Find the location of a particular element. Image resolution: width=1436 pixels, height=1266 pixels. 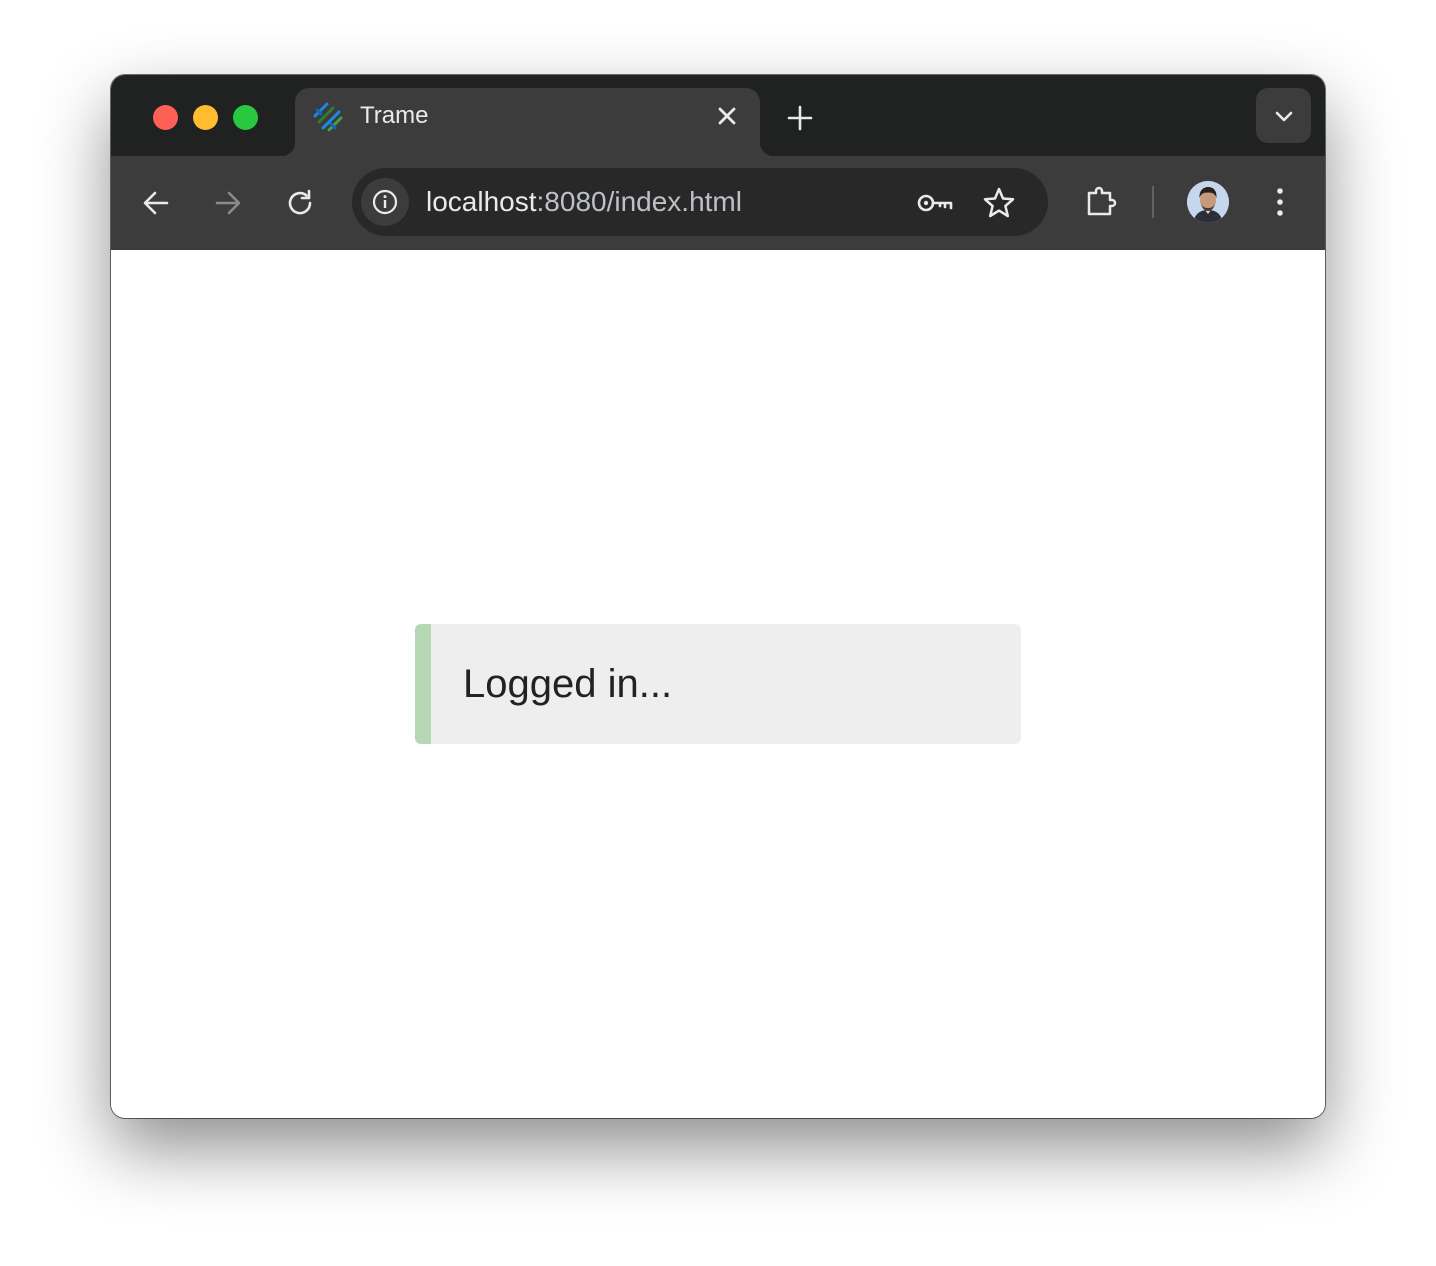

url-text: localhost:8080/index.html is located at coordinates (584, 202).